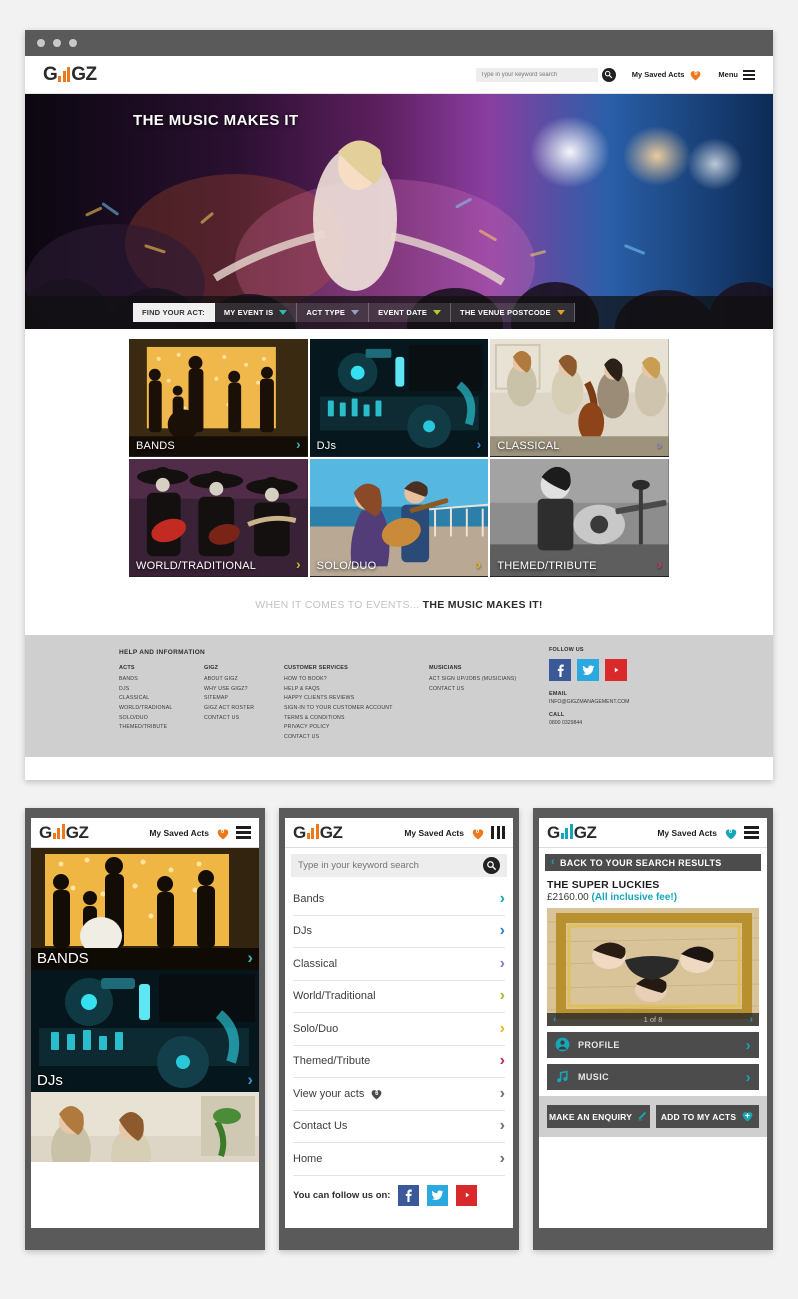 The width and height of the screenshot is (798, 1299). Describe the element at coordinates (751, 1019) in the screenshot. I see `gallery-next-icon: ›` at that location.